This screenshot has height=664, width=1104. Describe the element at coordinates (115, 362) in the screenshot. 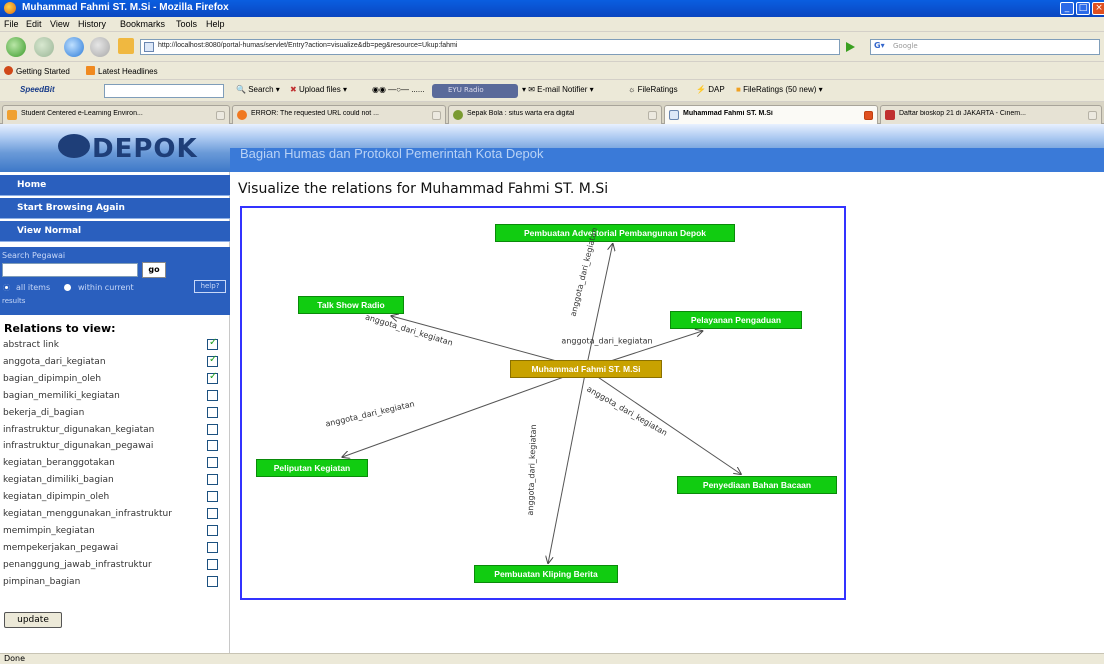

I see `relation-row: anggota_dari_kegiatan` at that location.